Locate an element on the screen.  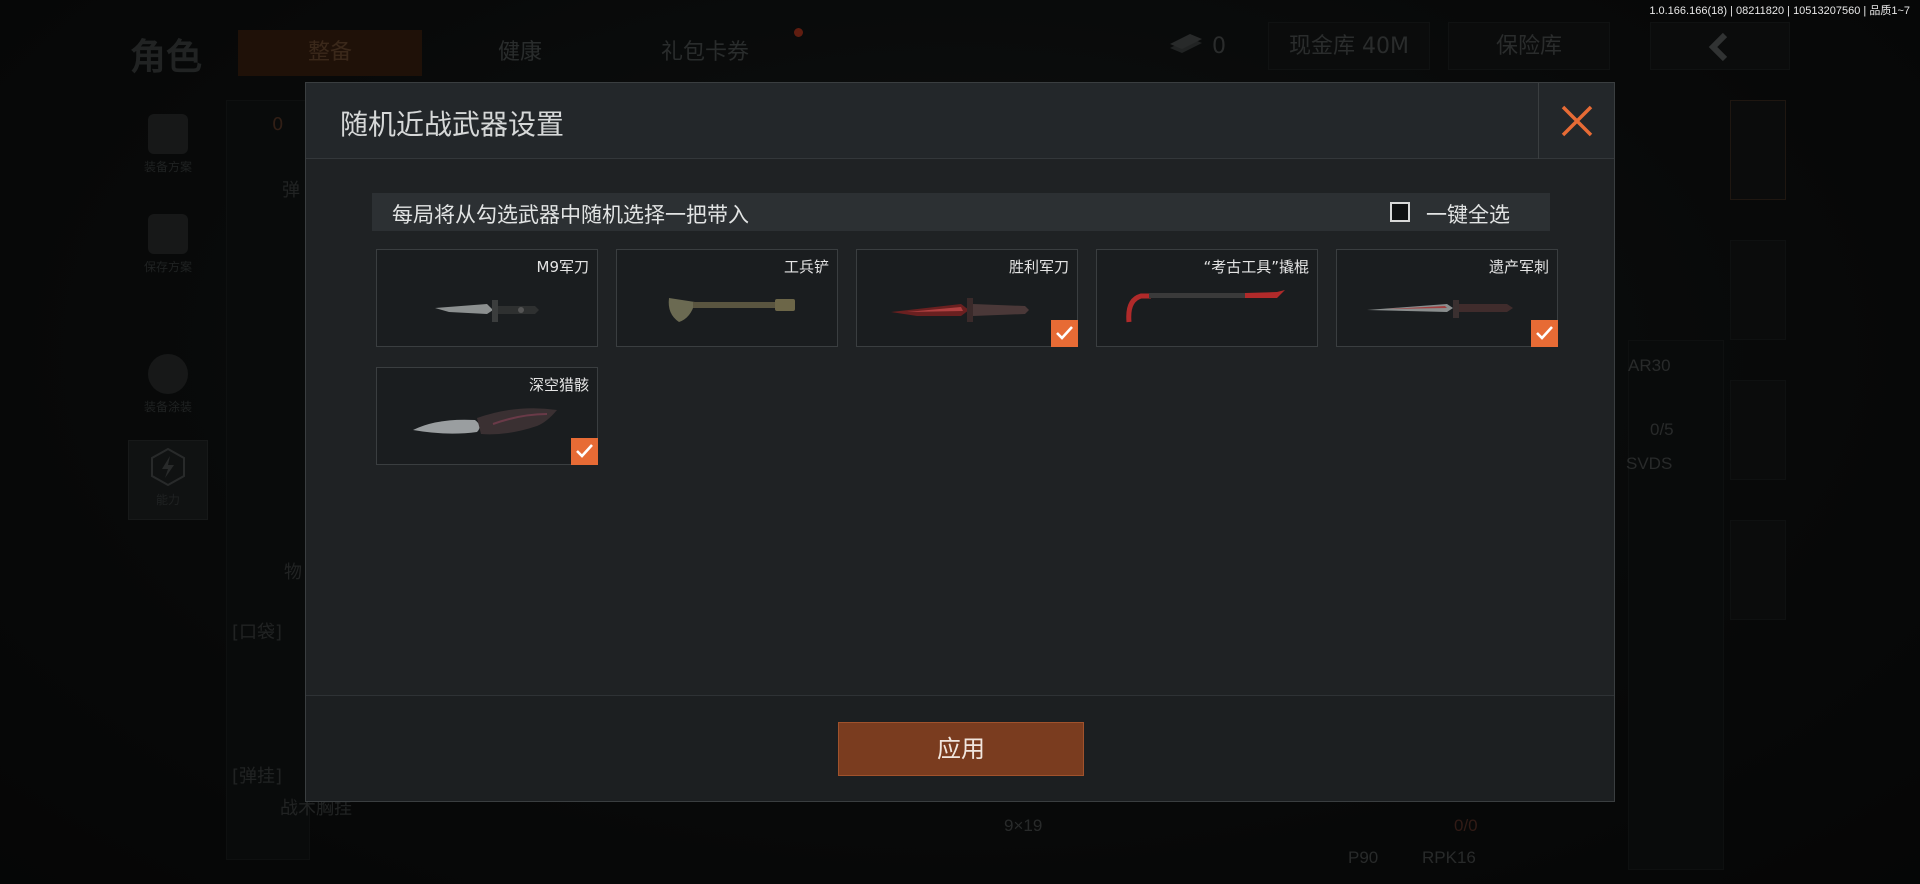
apply-button: 应用 is located at coordinates (961, 749).